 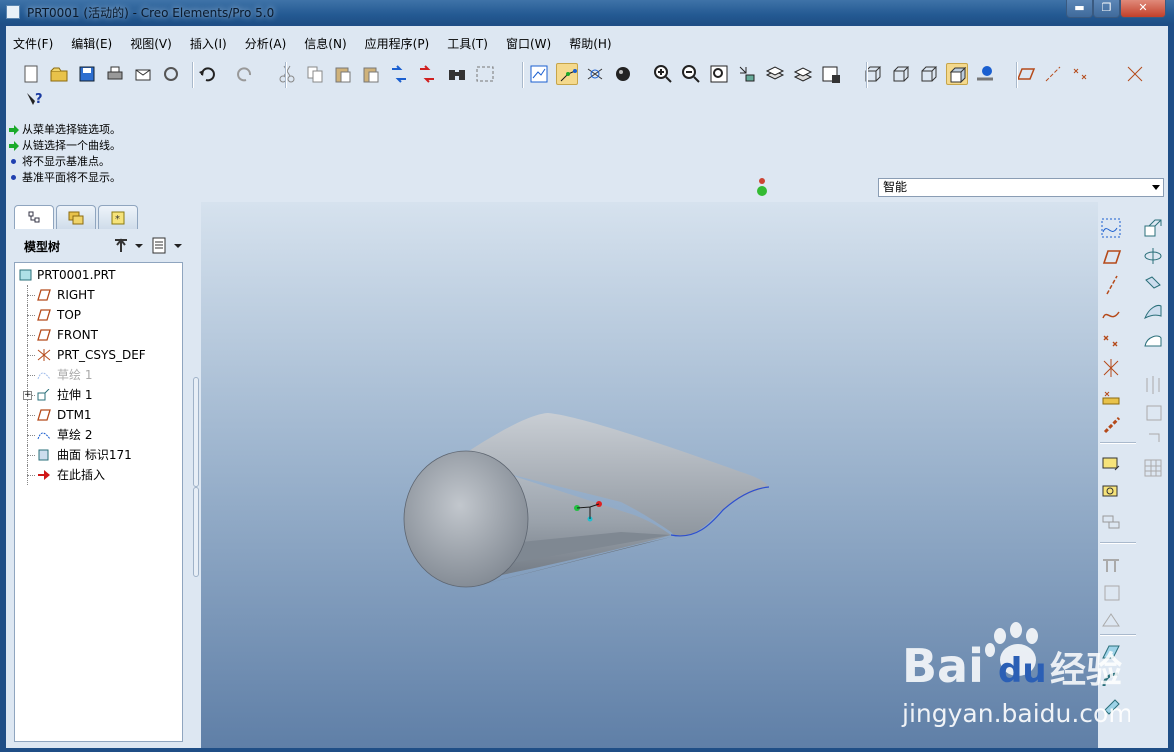 I want to click on shade-button, so click(x=623, y=74).